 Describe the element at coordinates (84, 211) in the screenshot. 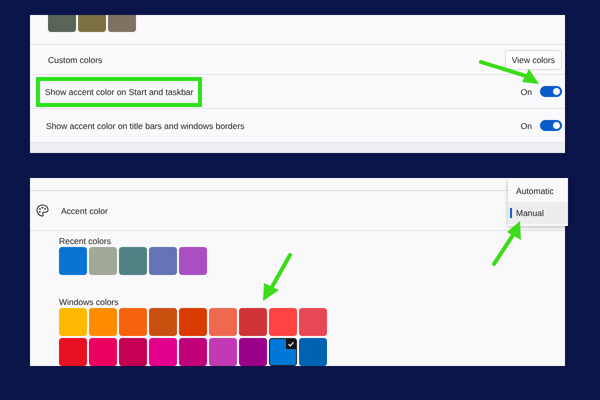

I see `section-title: Accent color` at that location.